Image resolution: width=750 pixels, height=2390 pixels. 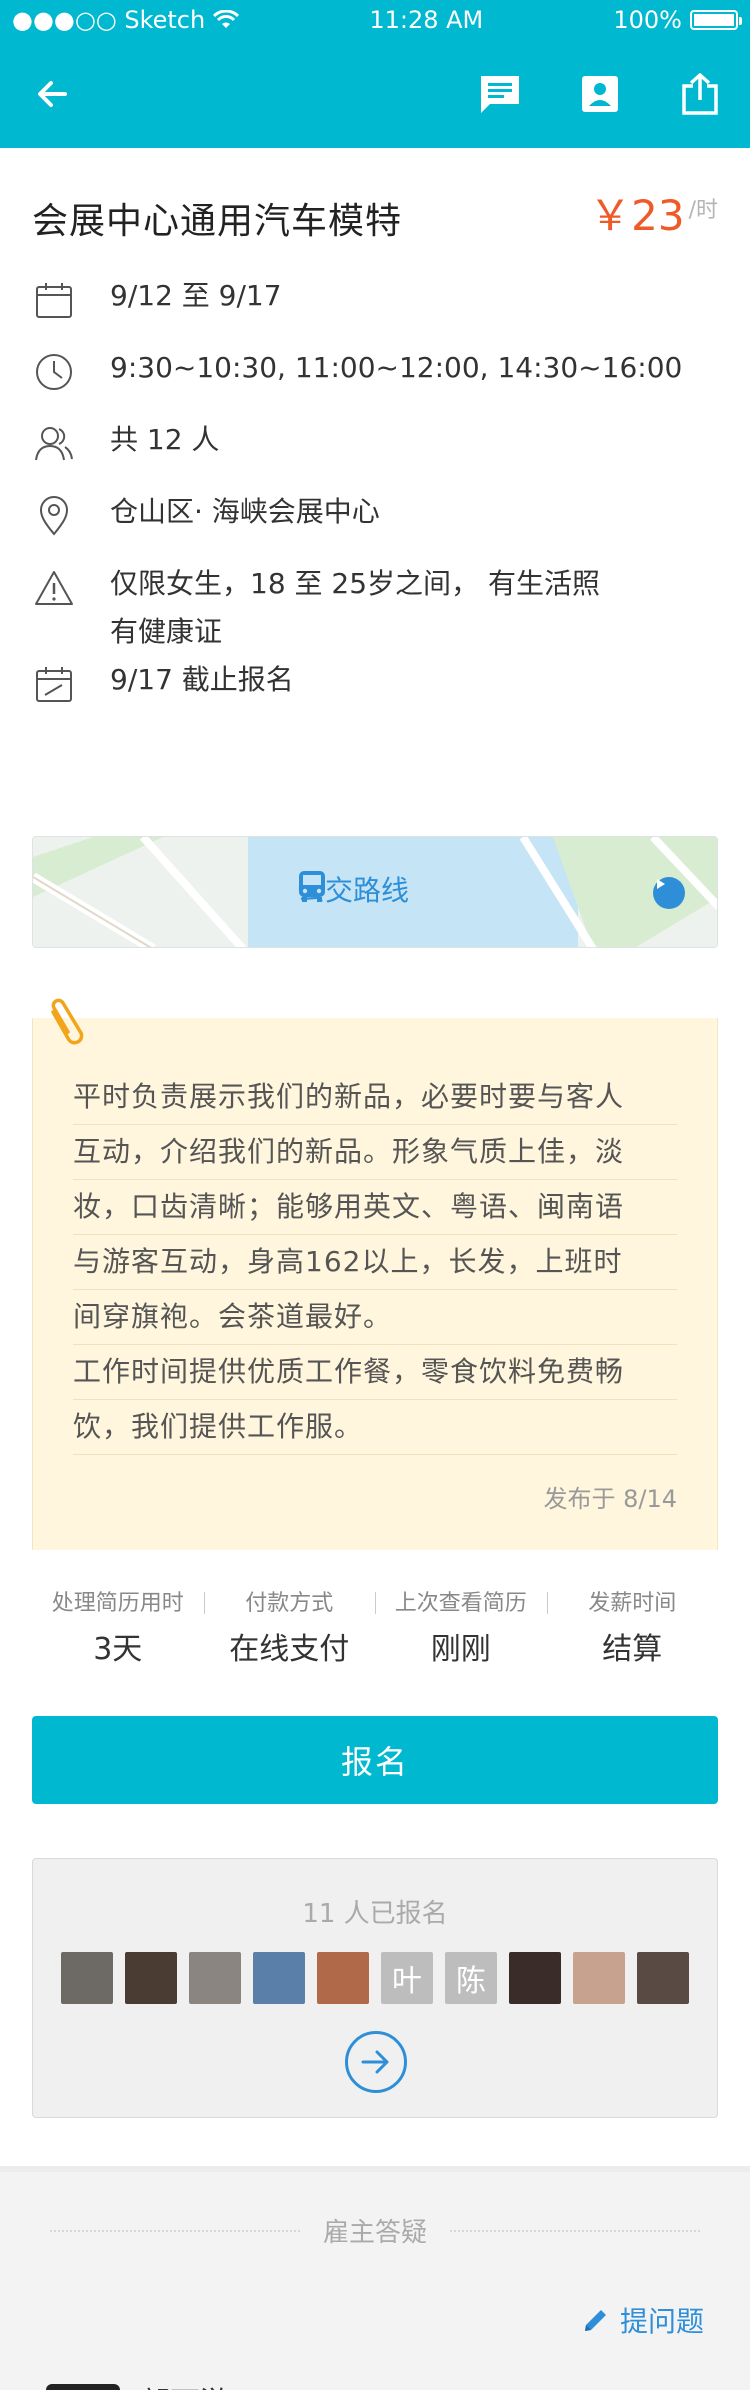 I want to click on stat-value: 刚刚, so click(x=460, y=1649).